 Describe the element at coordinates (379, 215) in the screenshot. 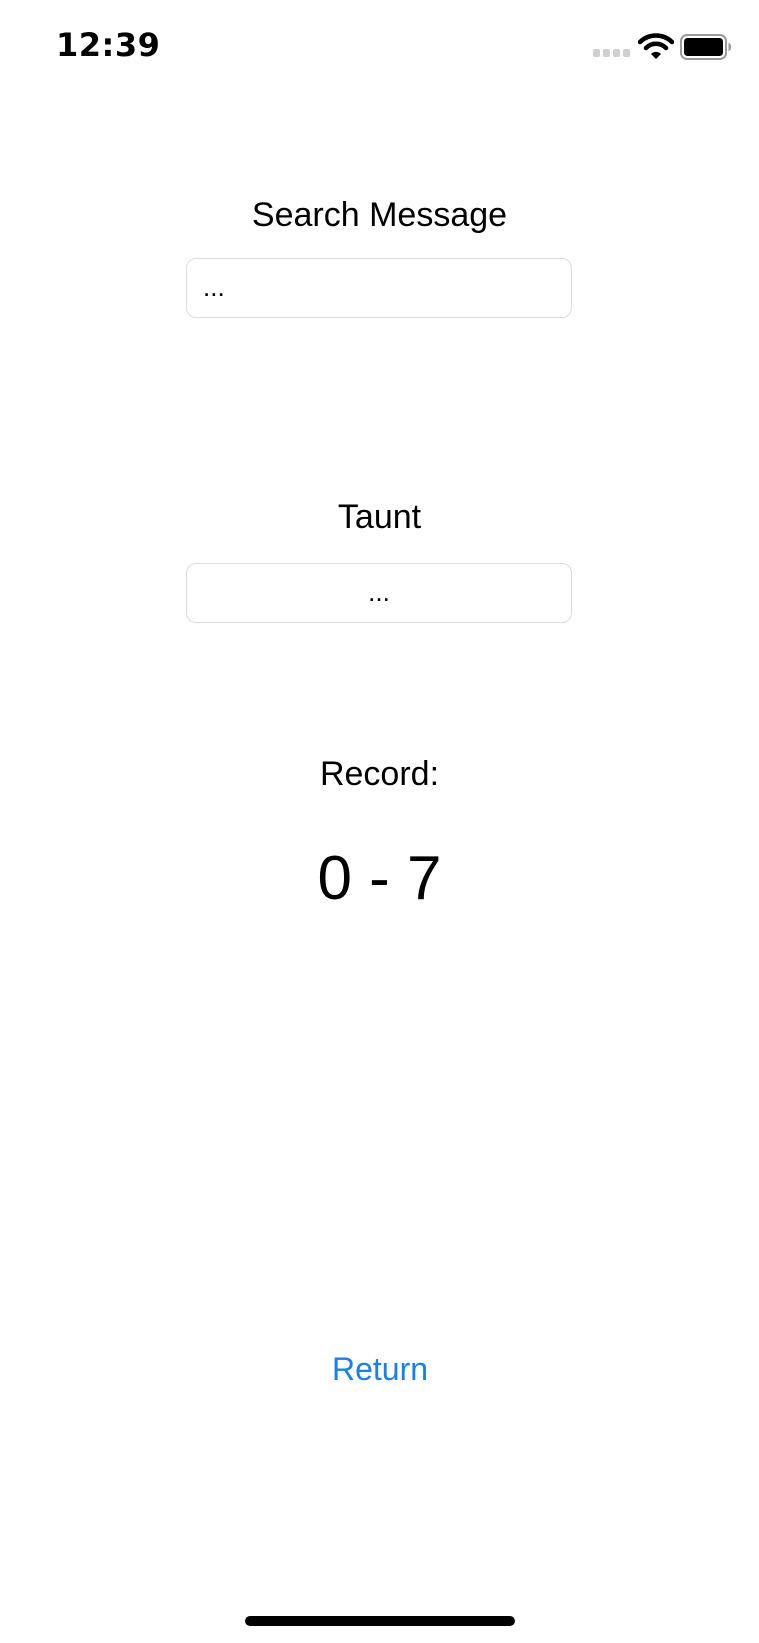

I see `search-message-label: Search Message` at that location.